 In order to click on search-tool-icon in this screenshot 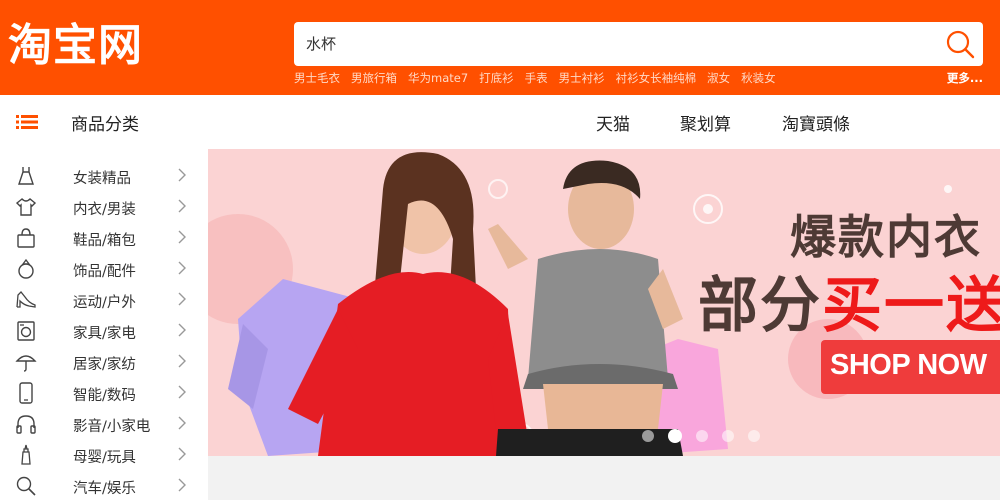, I will do `click(26, 486)`.